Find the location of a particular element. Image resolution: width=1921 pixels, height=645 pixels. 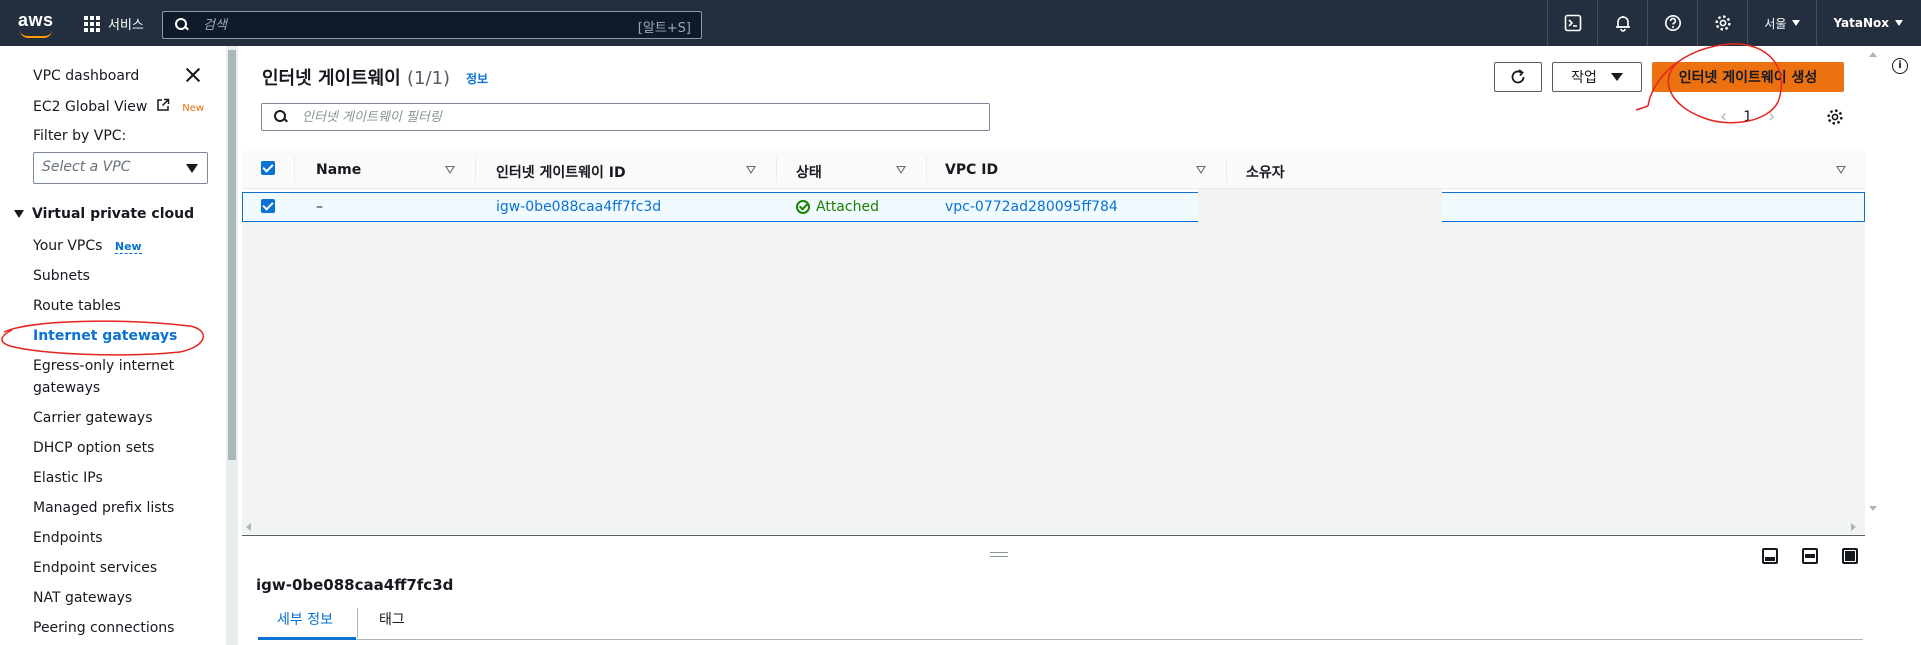

column-header-name: Name is located at coordinates (338, 170).